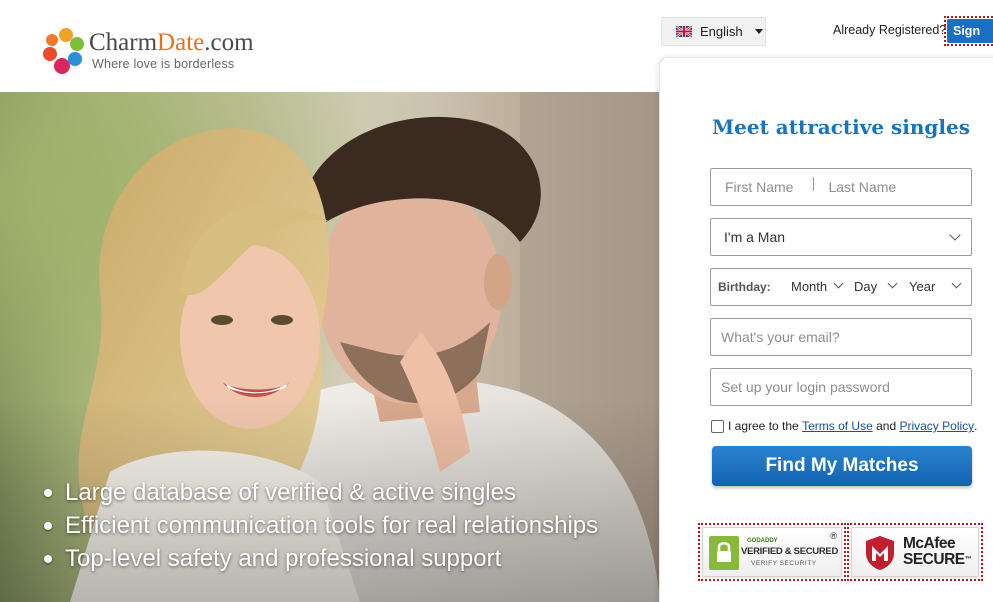 The height and width of the screenshot is (602, 993). Describe the element at coordinates (976, 426) in the screenshot. I see `period-text: .` at that location.